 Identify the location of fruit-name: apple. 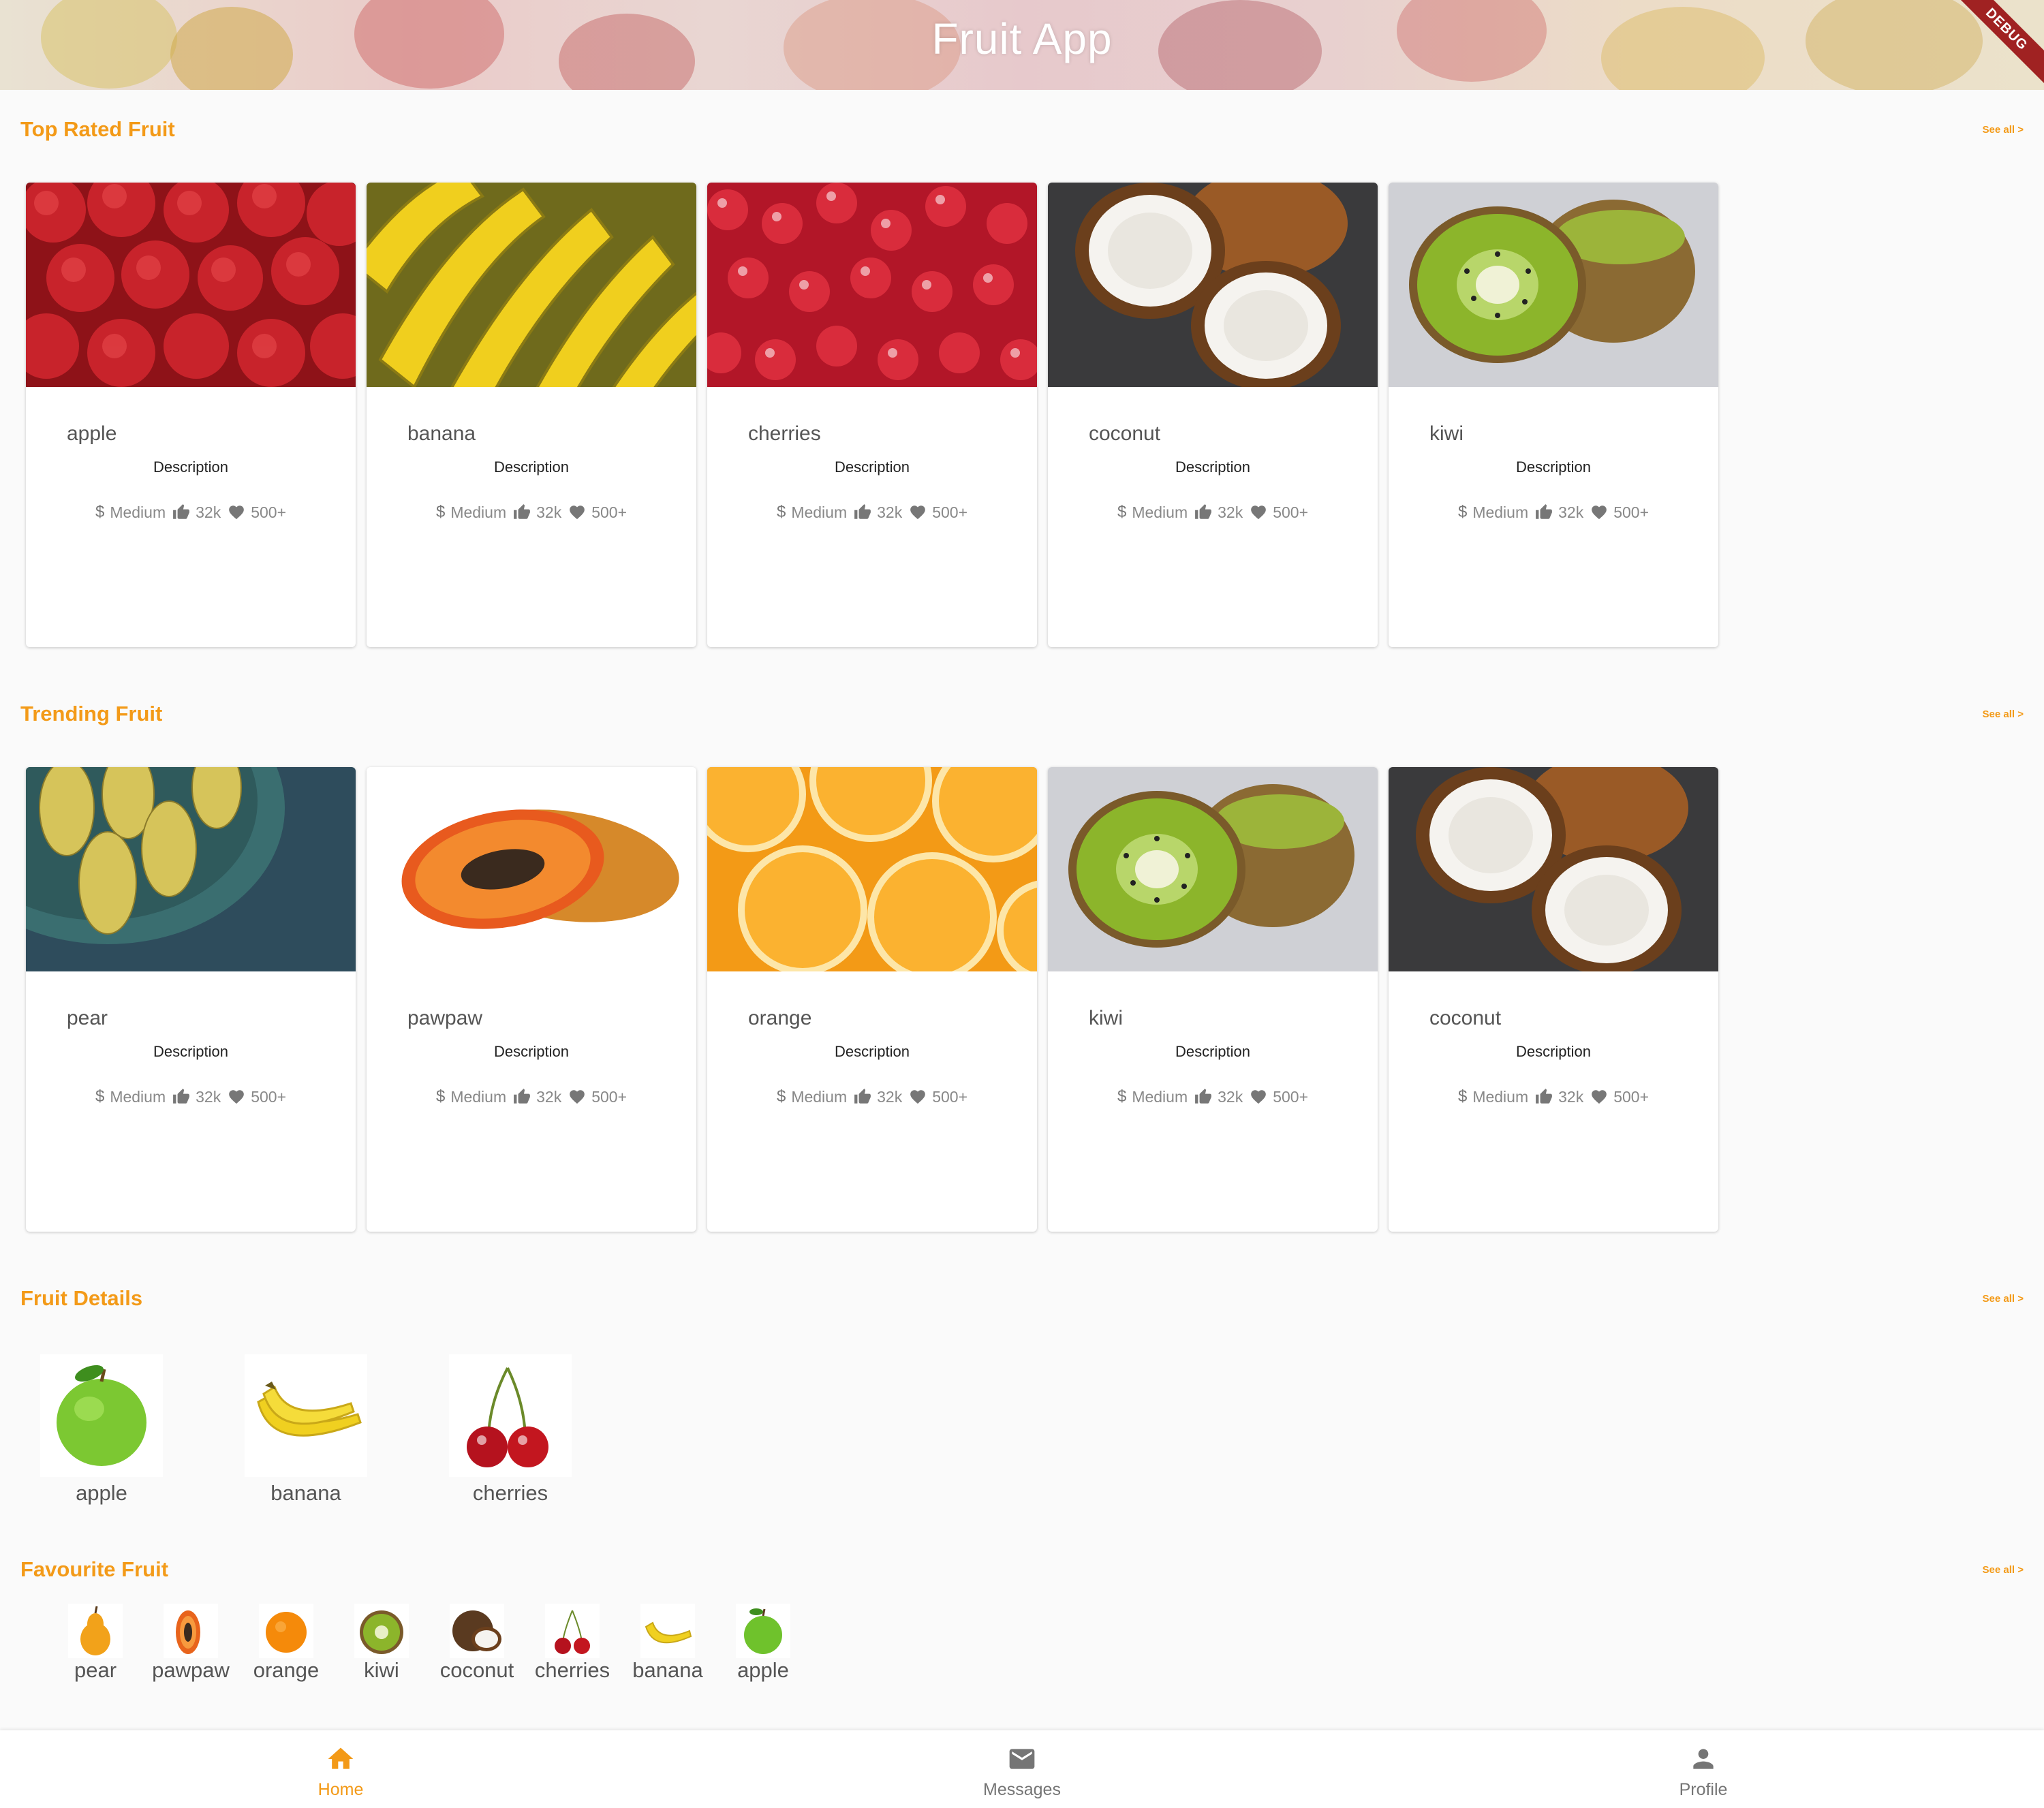
(92, 433).